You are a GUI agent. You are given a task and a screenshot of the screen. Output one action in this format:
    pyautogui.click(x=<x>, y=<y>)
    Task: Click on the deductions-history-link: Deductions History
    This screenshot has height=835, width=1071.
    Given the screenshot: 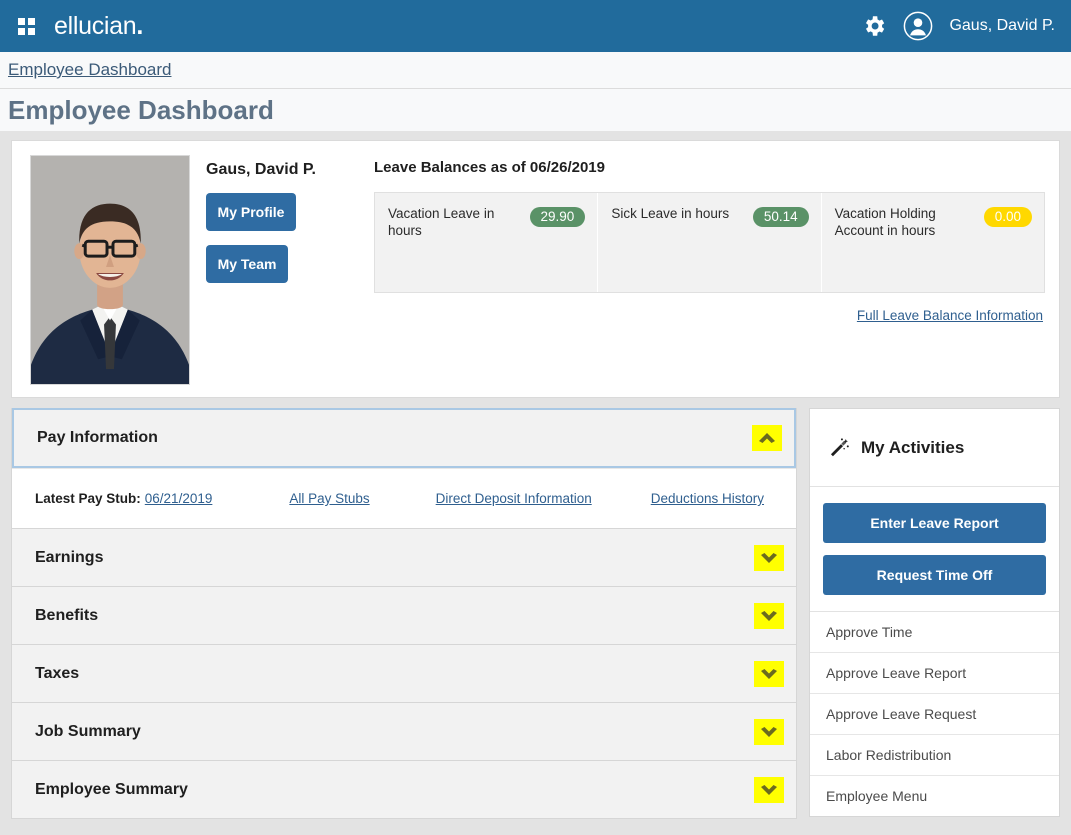 What is the action you would take?
    pyautogui.click(x=707, y=498)
    